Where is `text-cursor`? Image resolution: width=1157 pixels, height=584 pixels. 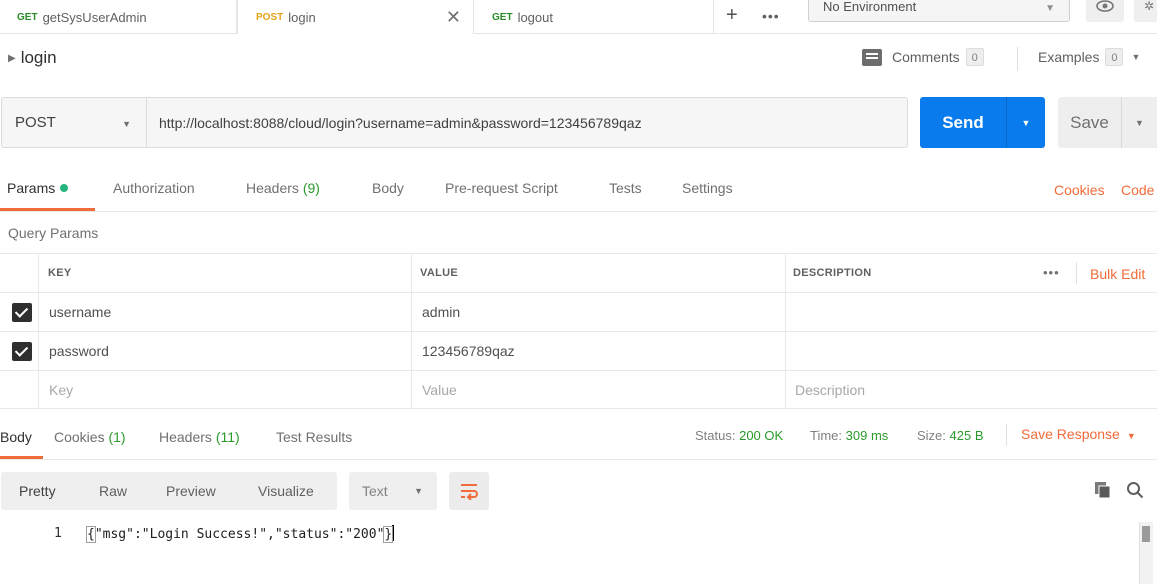
text-cursor is located at coordinates (393, 533).